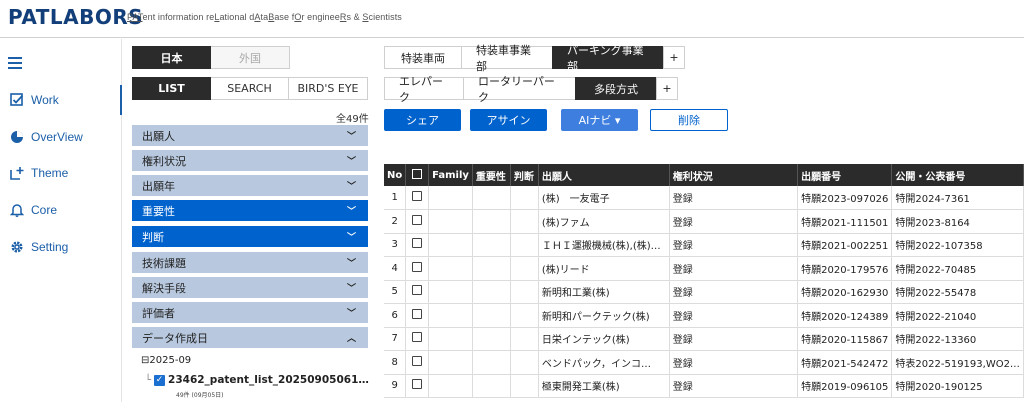  Describe the element at coordinates (61, 100) in the screenshot. I see `nav-item-work: Work` at that location.